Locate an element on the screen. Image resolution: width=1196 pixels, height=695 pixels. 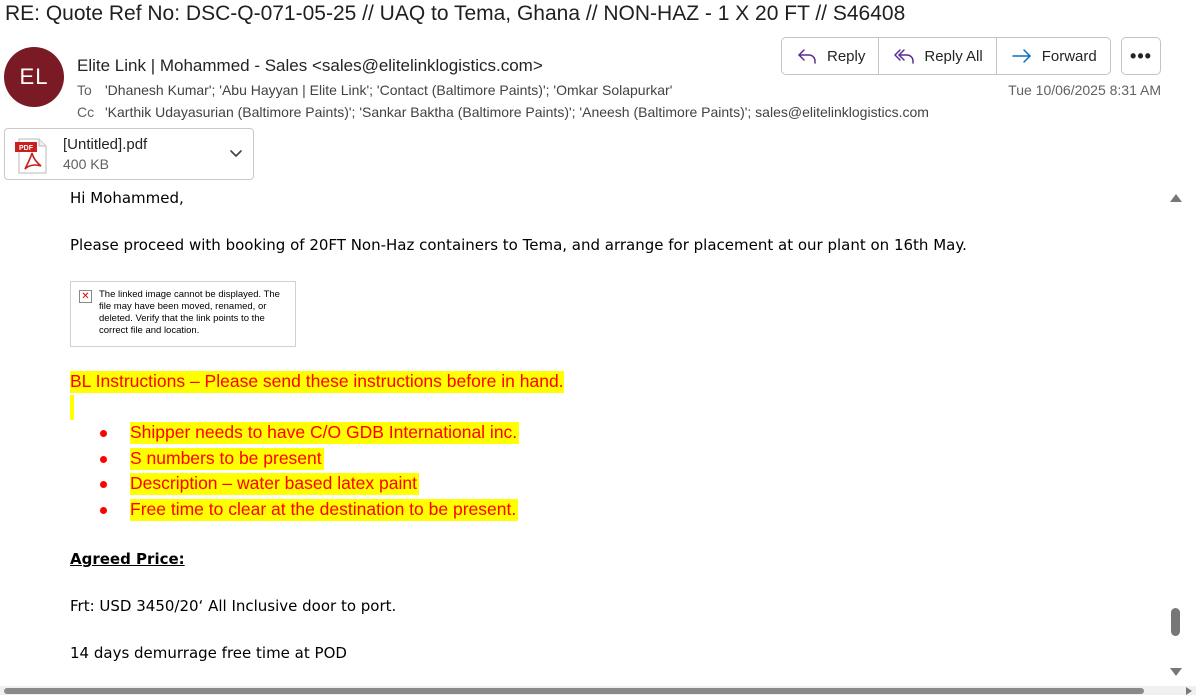
highlight-spacer is located at coordinates (72, 407).